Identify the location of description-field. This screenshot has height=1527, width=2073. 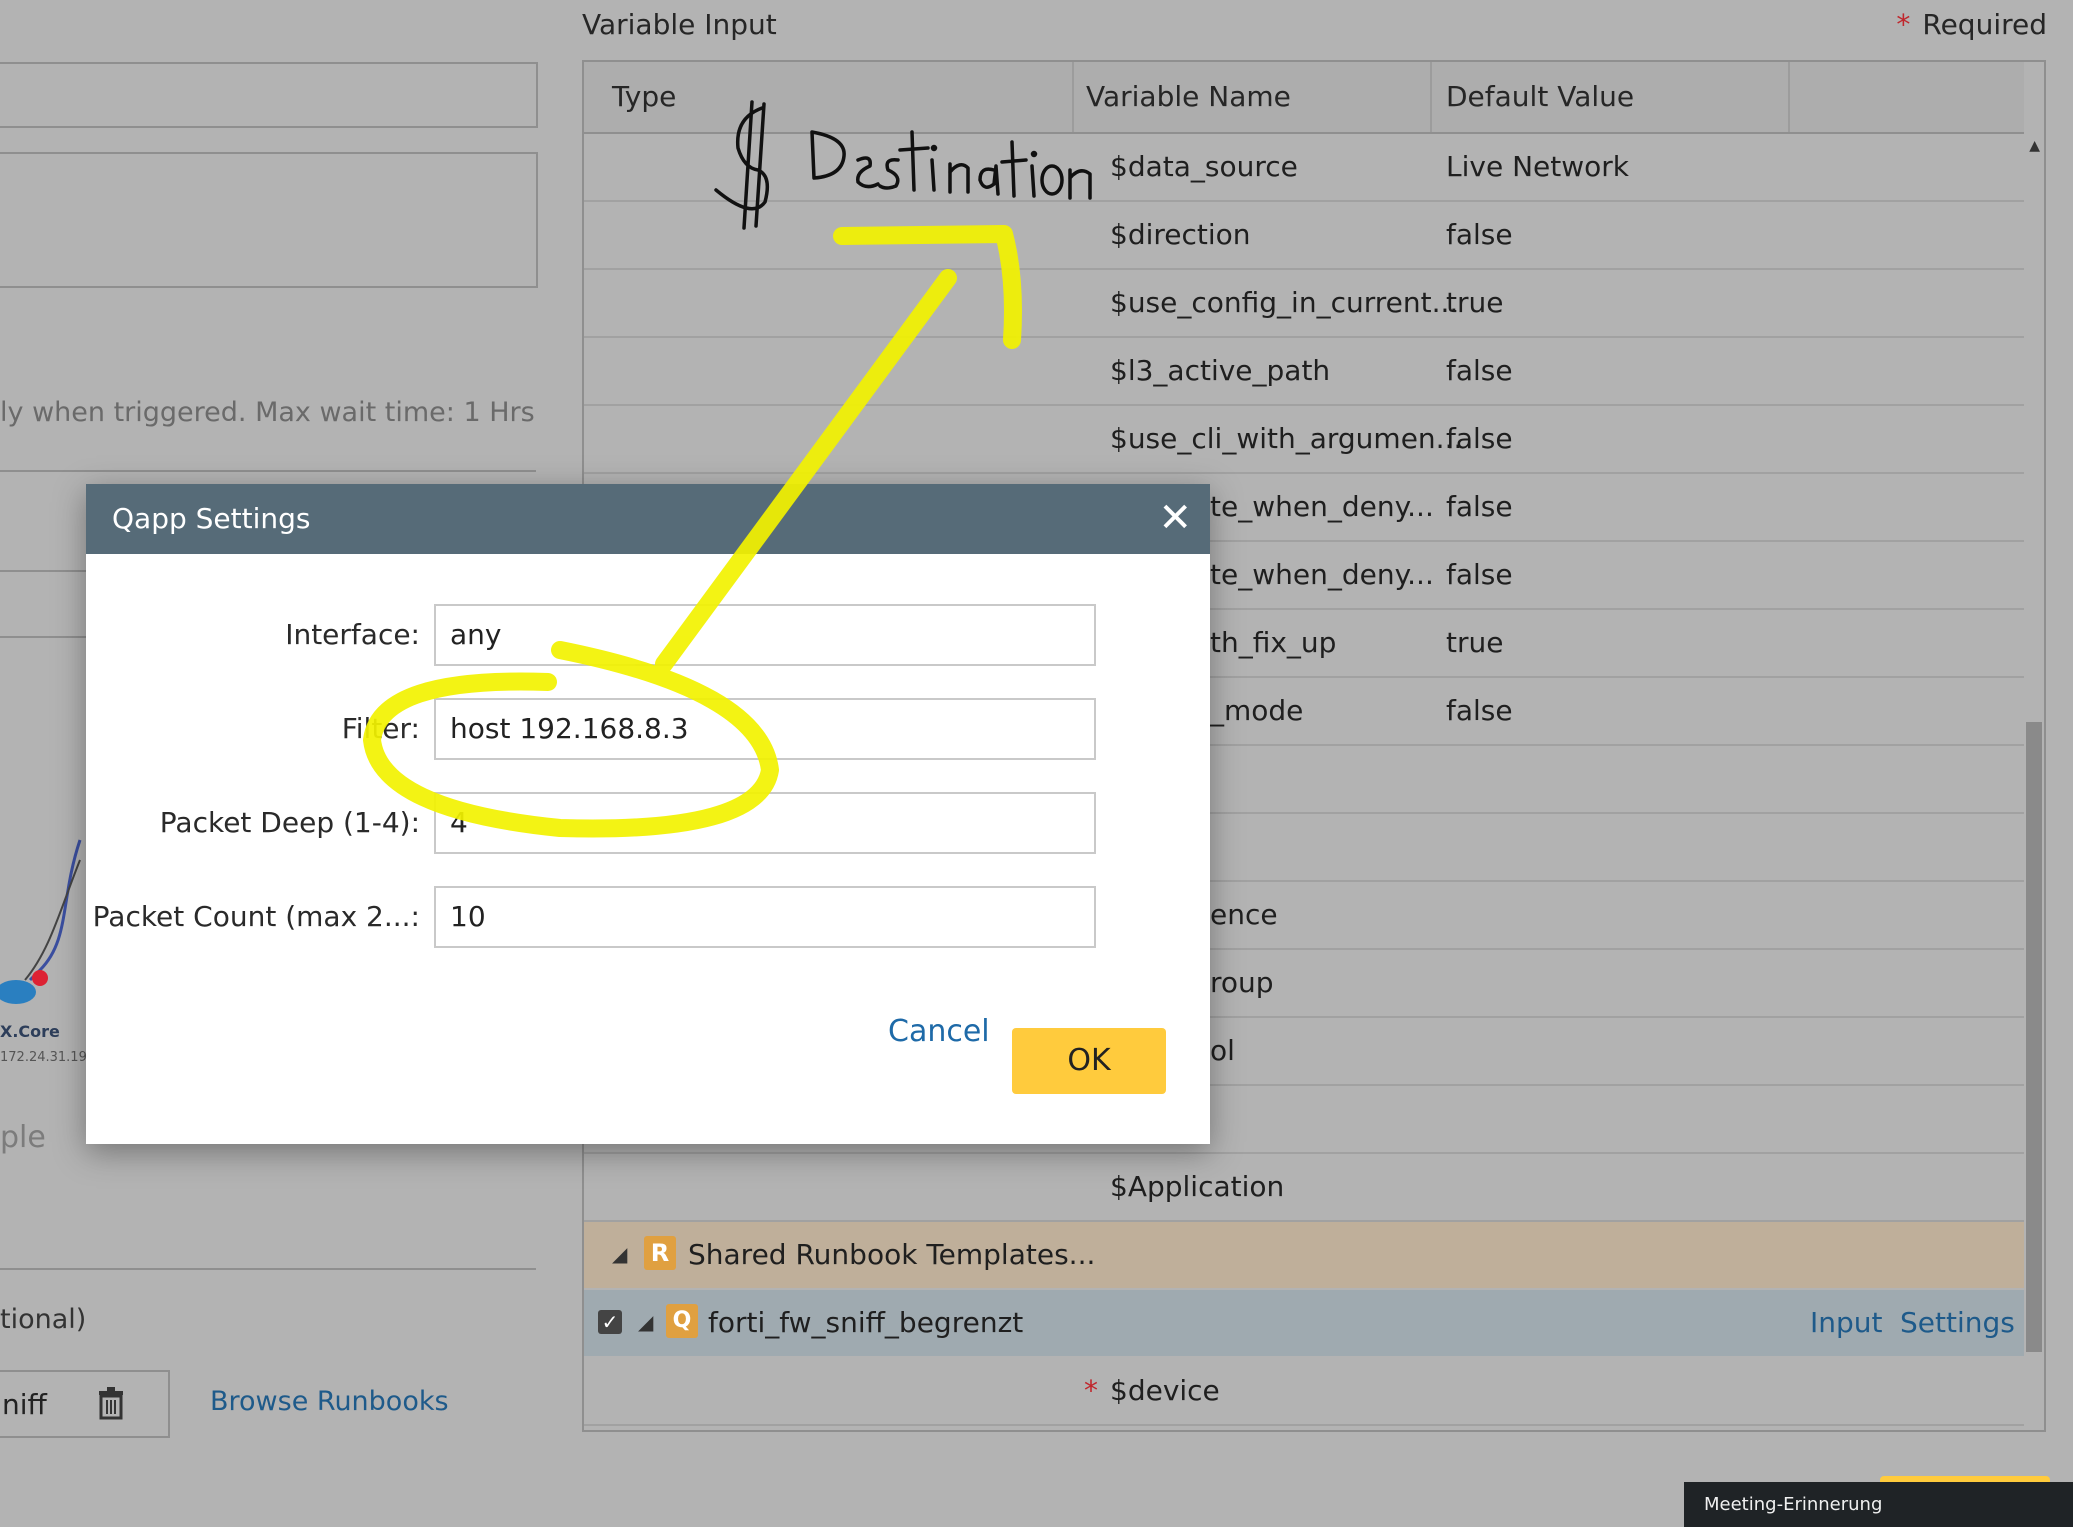
(269, 220).